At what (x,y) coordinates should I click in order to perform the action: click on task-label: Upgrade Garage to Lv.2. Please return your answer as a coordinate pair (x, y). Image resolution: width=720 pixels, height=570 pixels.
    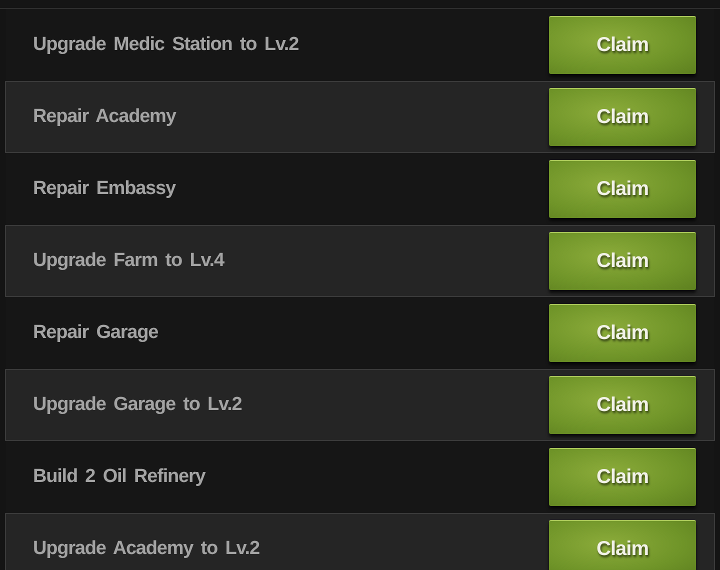
    Looking at the image, I should click on (137, 405).